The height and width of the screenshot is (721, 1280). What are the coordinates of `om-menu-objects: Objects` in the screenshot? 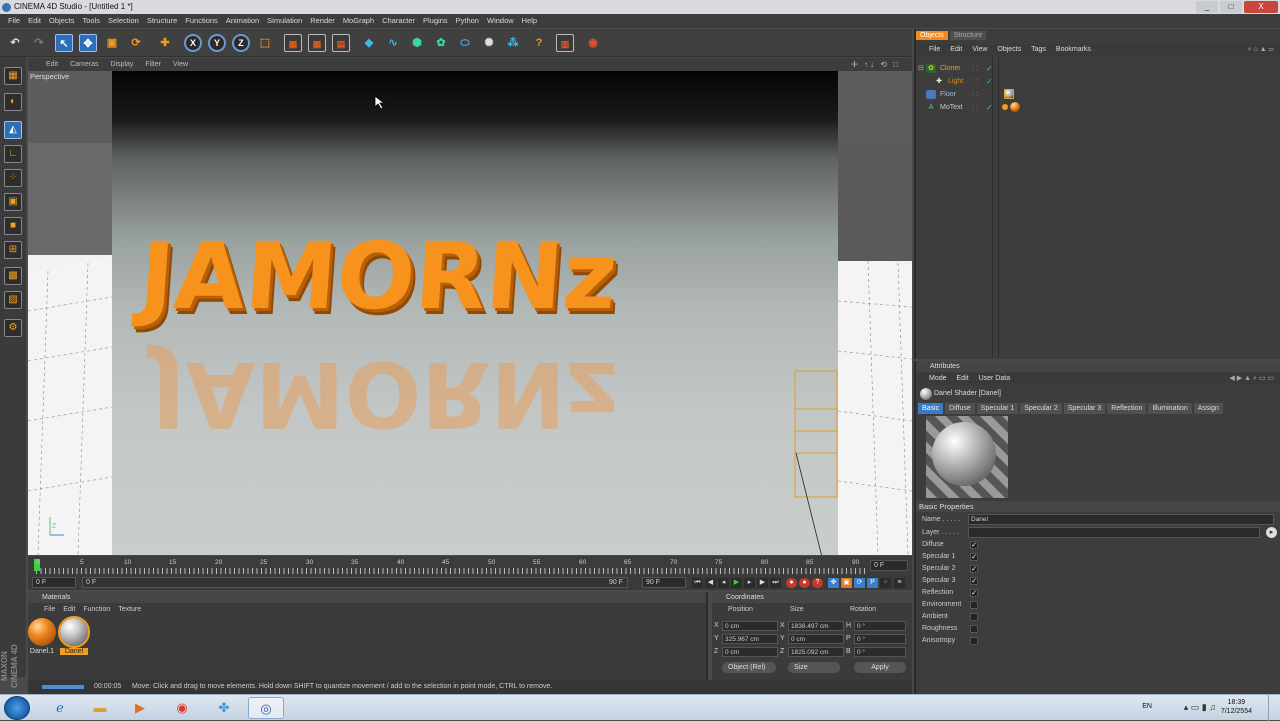 It's located at (1009, 50).